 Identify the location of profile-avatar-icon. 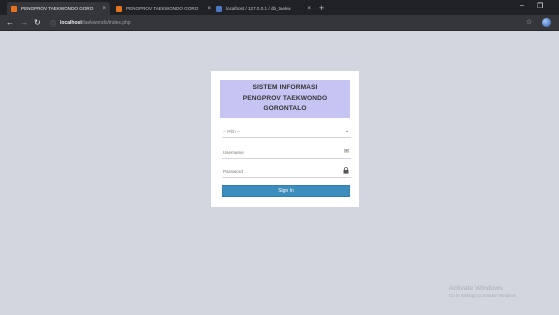
(546, 22).